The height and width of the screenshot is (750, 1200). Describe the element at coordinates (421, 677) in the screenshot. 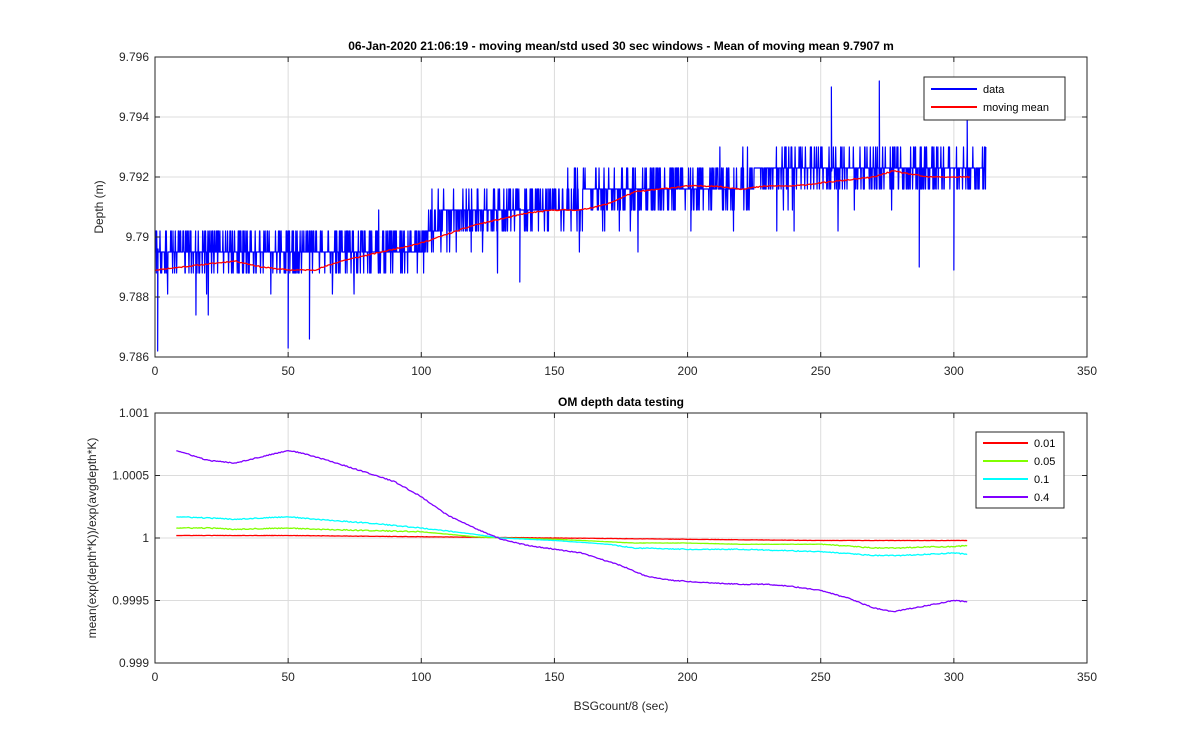

I see `om-x-tick-label: 100` at that location.